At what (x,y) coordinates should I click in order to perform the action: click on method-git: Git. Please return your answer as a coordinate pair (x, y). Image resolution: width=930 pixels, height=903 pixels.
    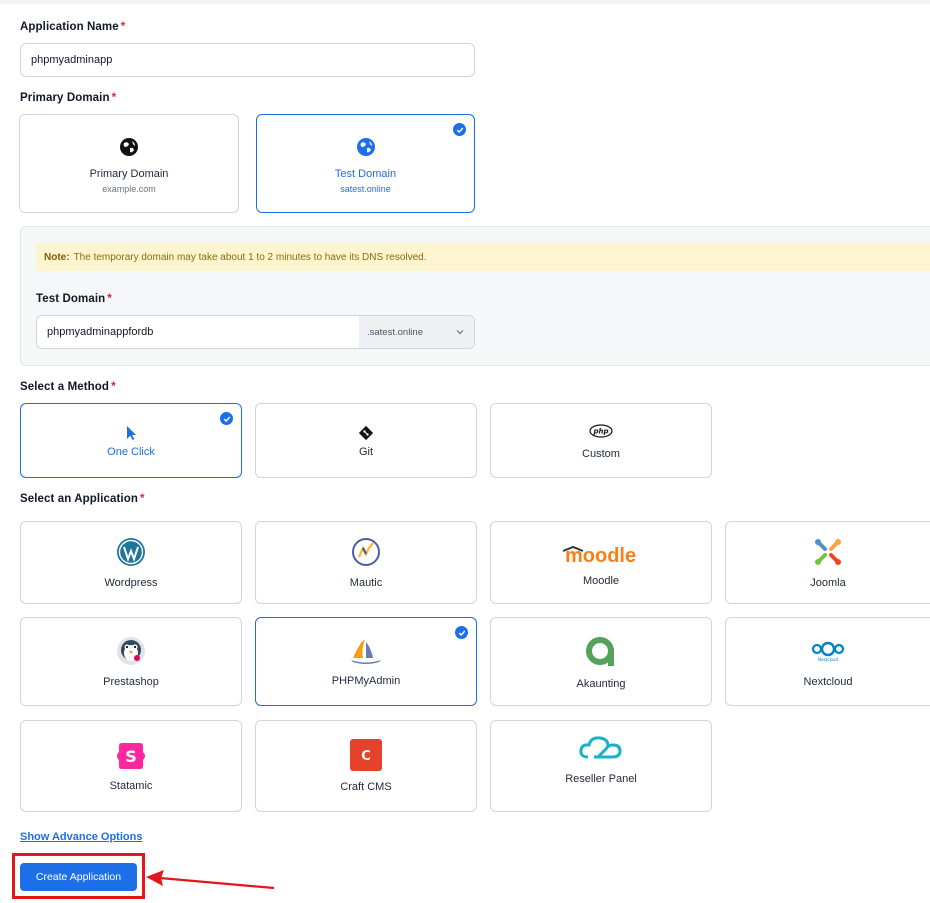
    Looking at the image, I should click on (366, 440).